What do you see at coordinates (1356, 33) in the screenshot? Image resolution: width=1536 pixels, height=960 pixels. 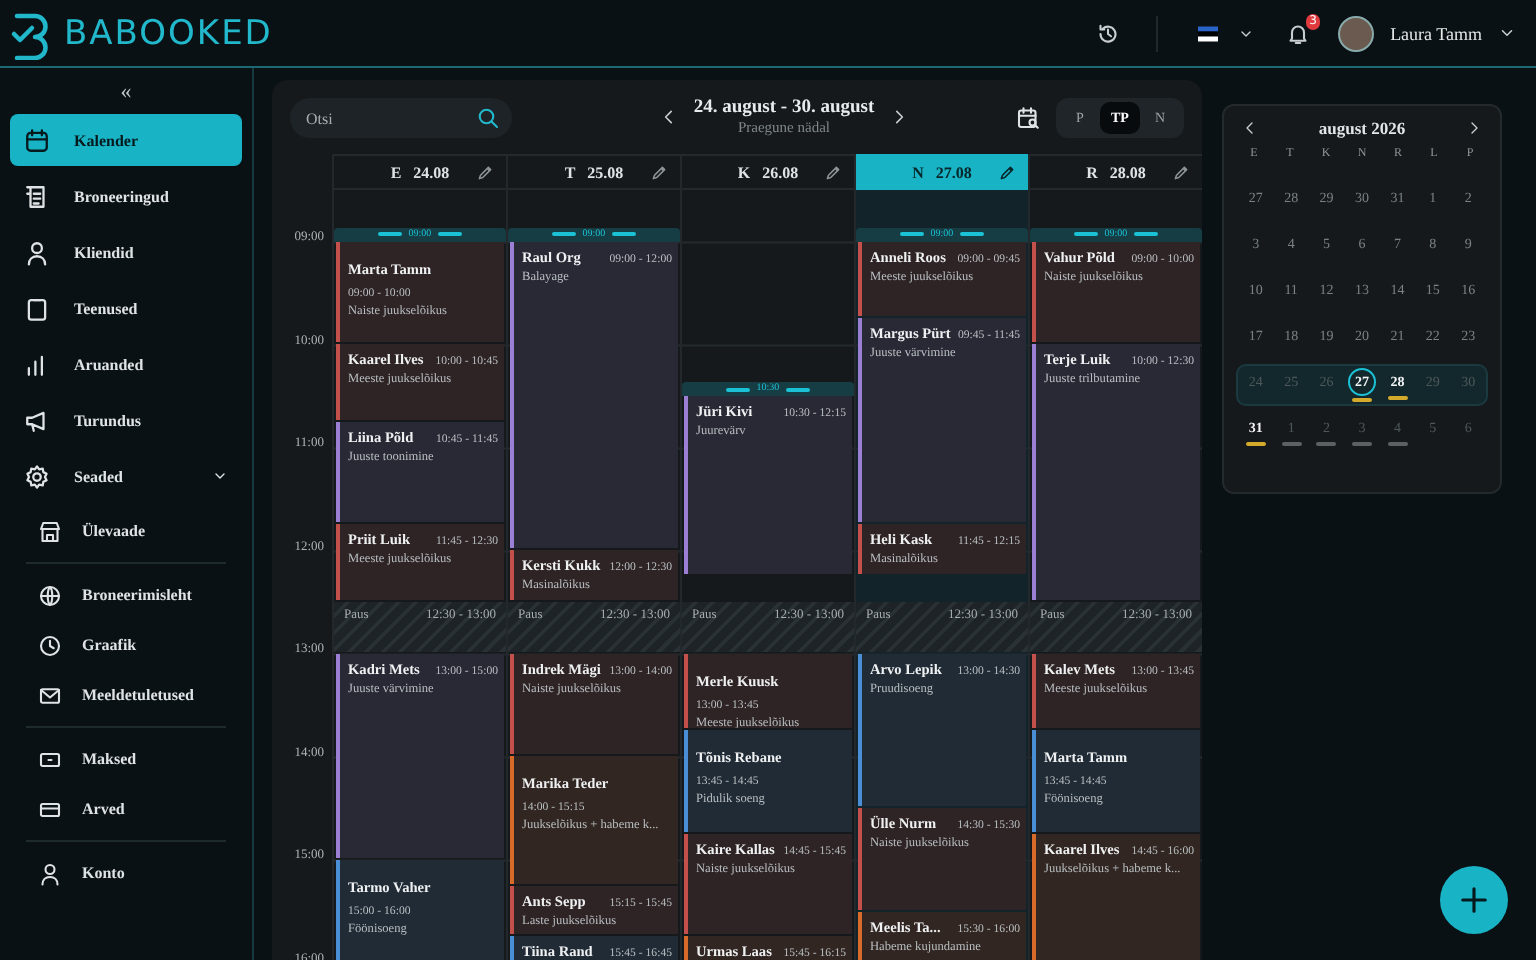 I see `avatar` at bounding box center [1356, 33].